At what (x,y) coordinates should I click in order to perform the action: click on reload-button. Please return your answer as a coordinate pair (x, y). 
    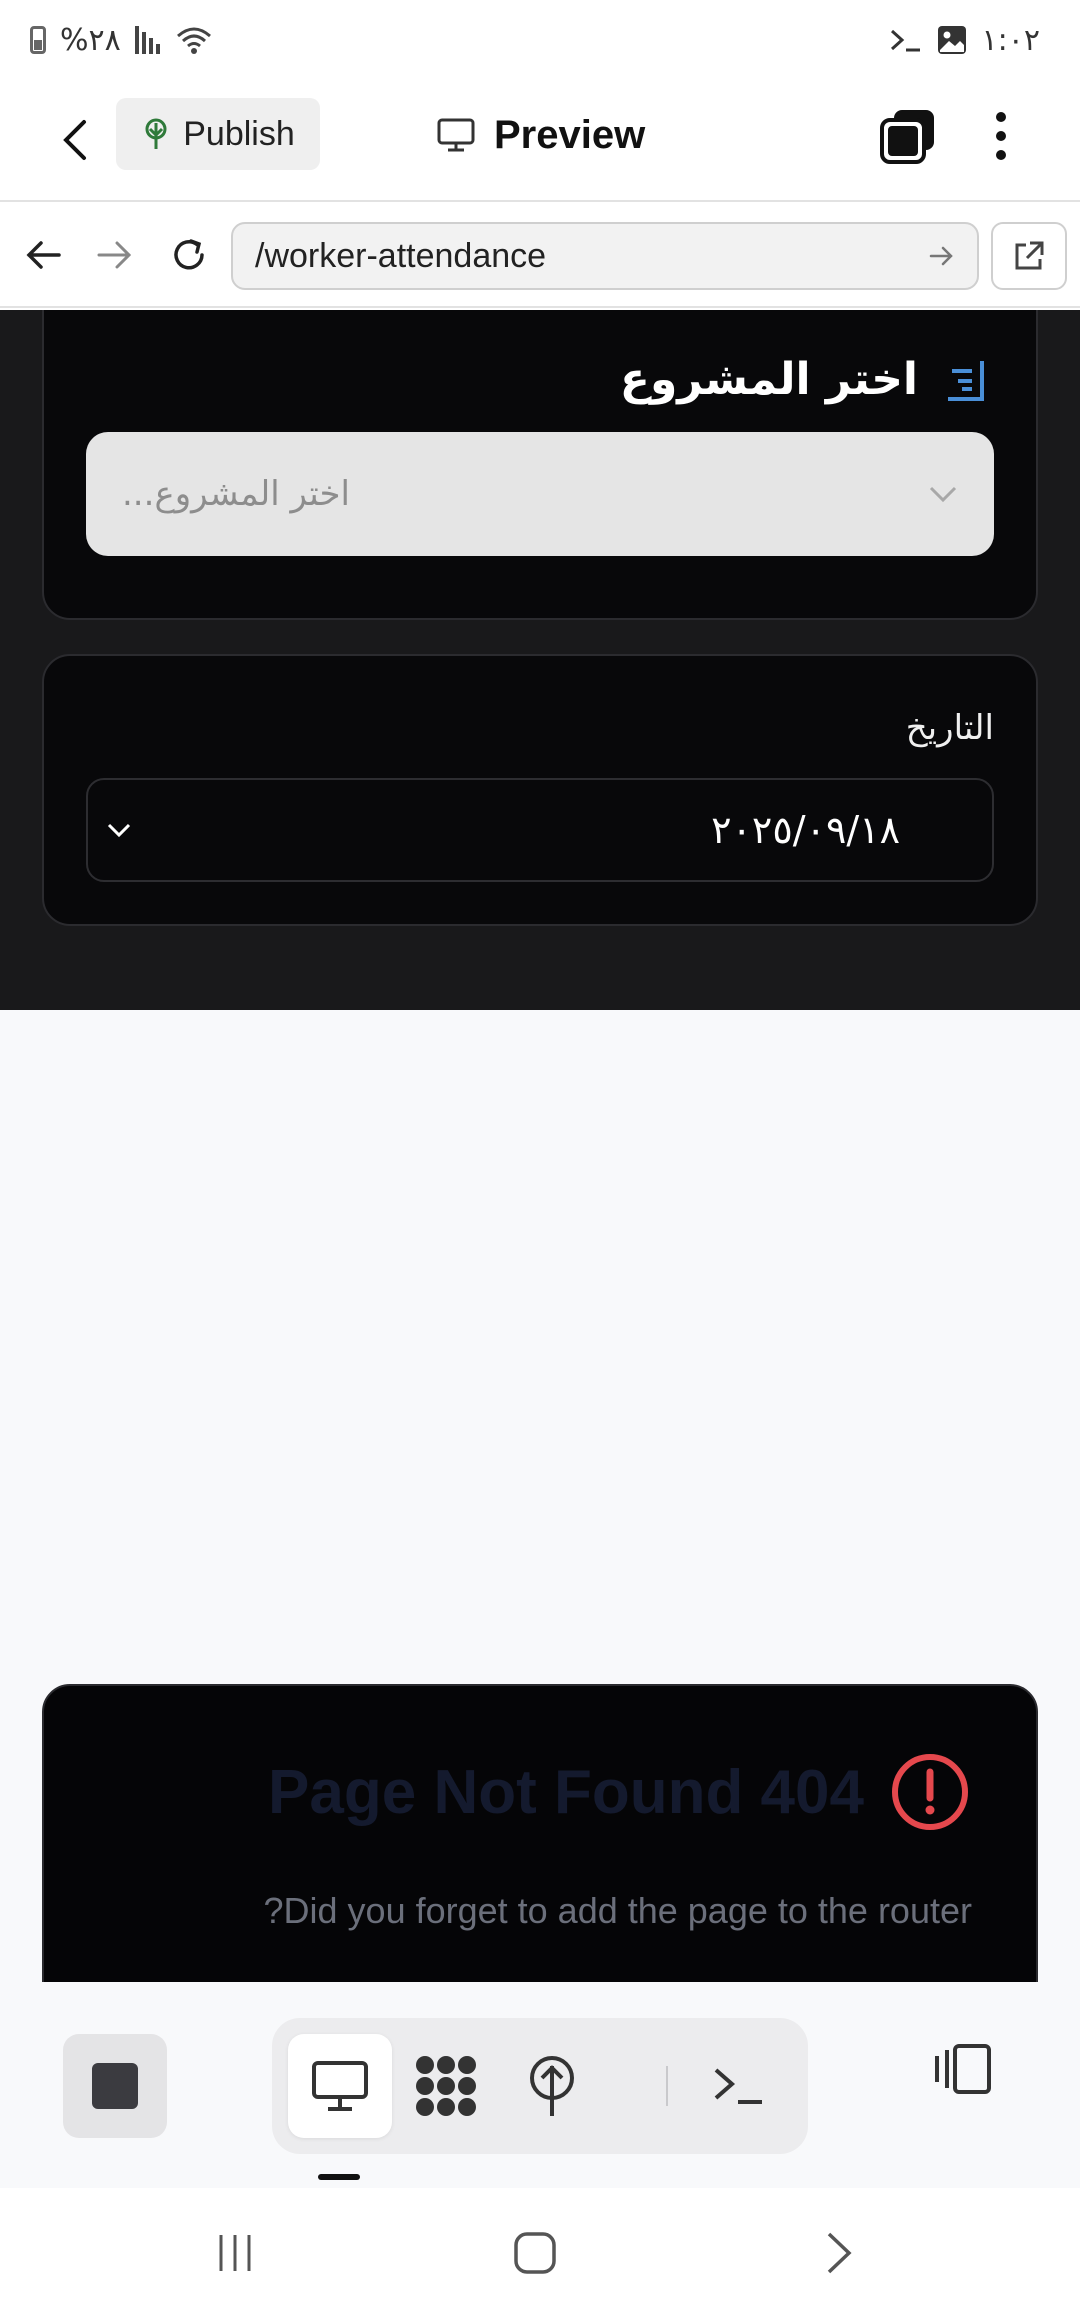
    Looking at the image, I should click on (189, 255).